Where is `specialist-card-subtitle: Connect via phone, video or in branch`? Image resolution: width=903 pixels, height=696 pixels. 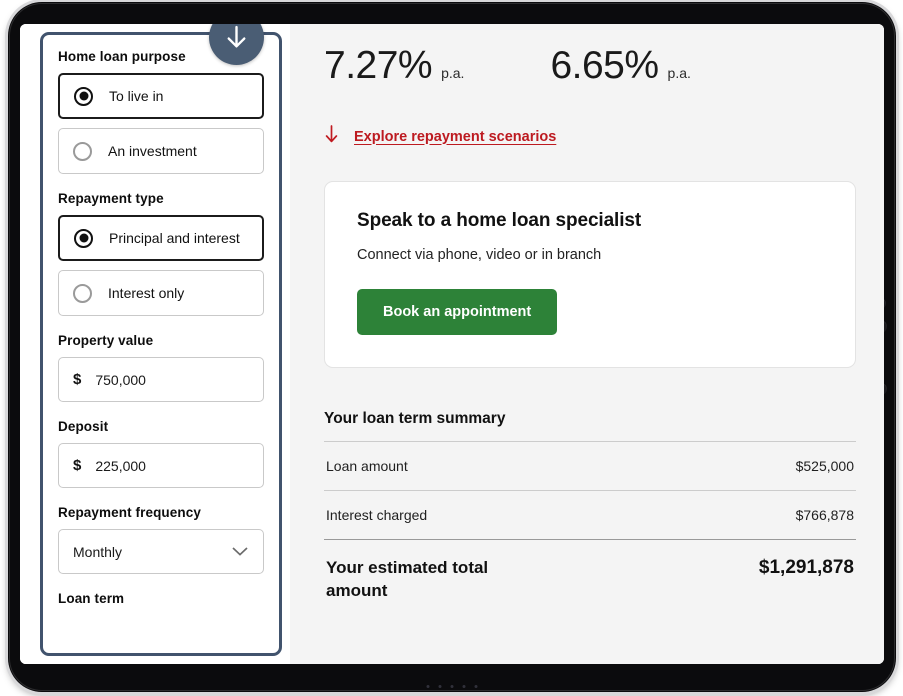 specialist-card-subtitle: Connect via phone, video or in branch is located at coordinates (479, 255).